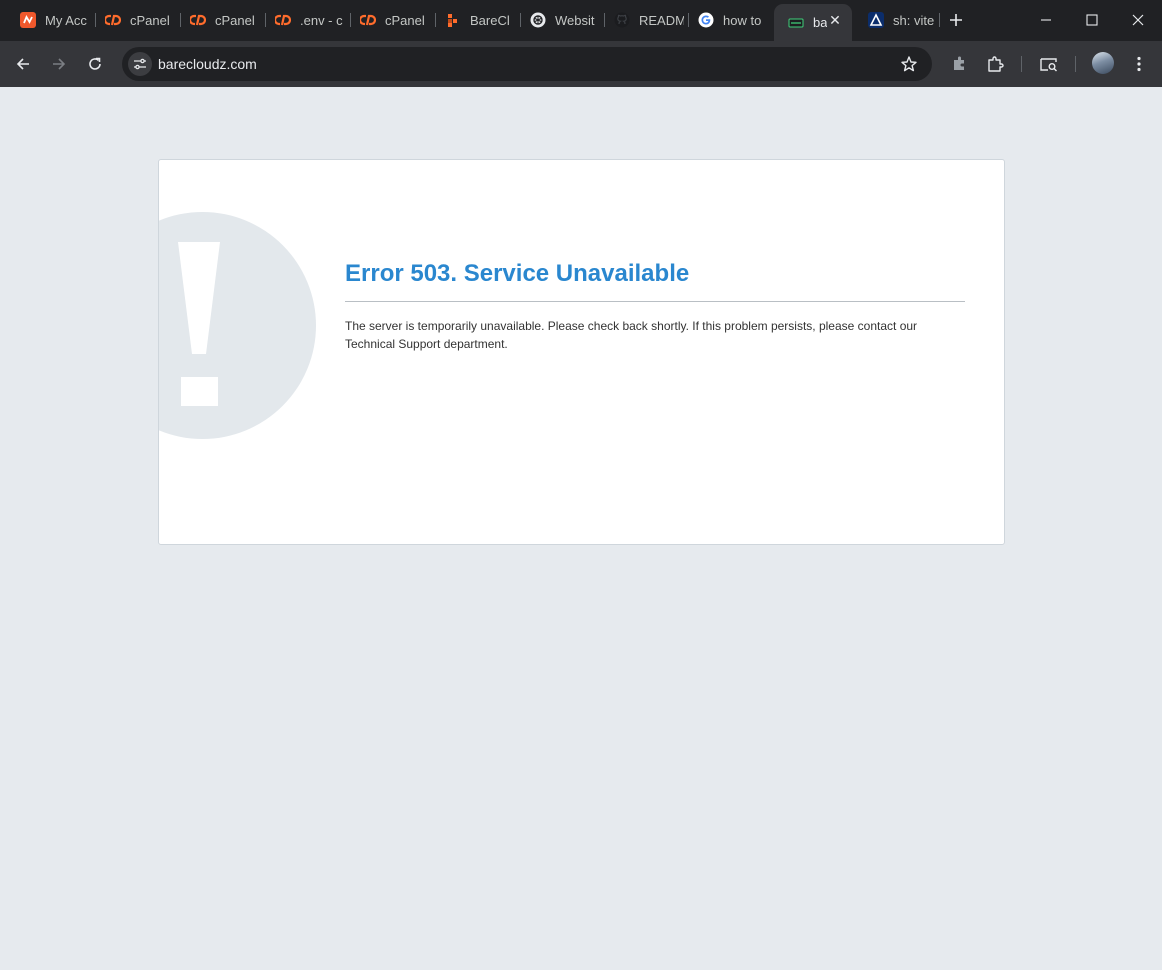 Image resolution: width=1162 pixels, height=970 pixels. I want to click on browser-toolbar: barecloudz.com, so click(581, 64).